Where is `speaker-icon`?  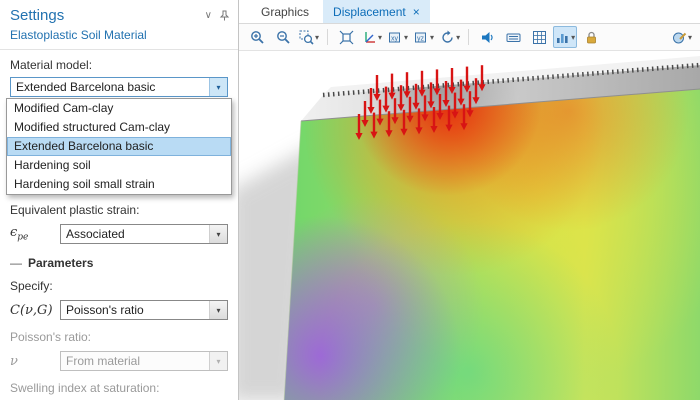
speaker-icon is located at coordinates (487, 37).